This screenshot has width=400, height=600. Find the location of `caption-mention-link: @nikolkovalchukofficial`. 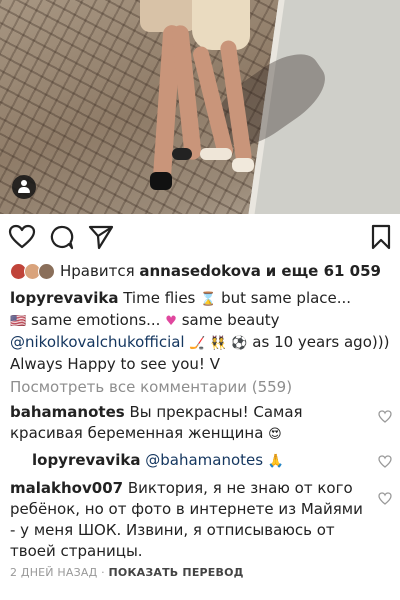

caption-mention-link: @nikolkovalchukofficial is located at coordinates (97, 342).